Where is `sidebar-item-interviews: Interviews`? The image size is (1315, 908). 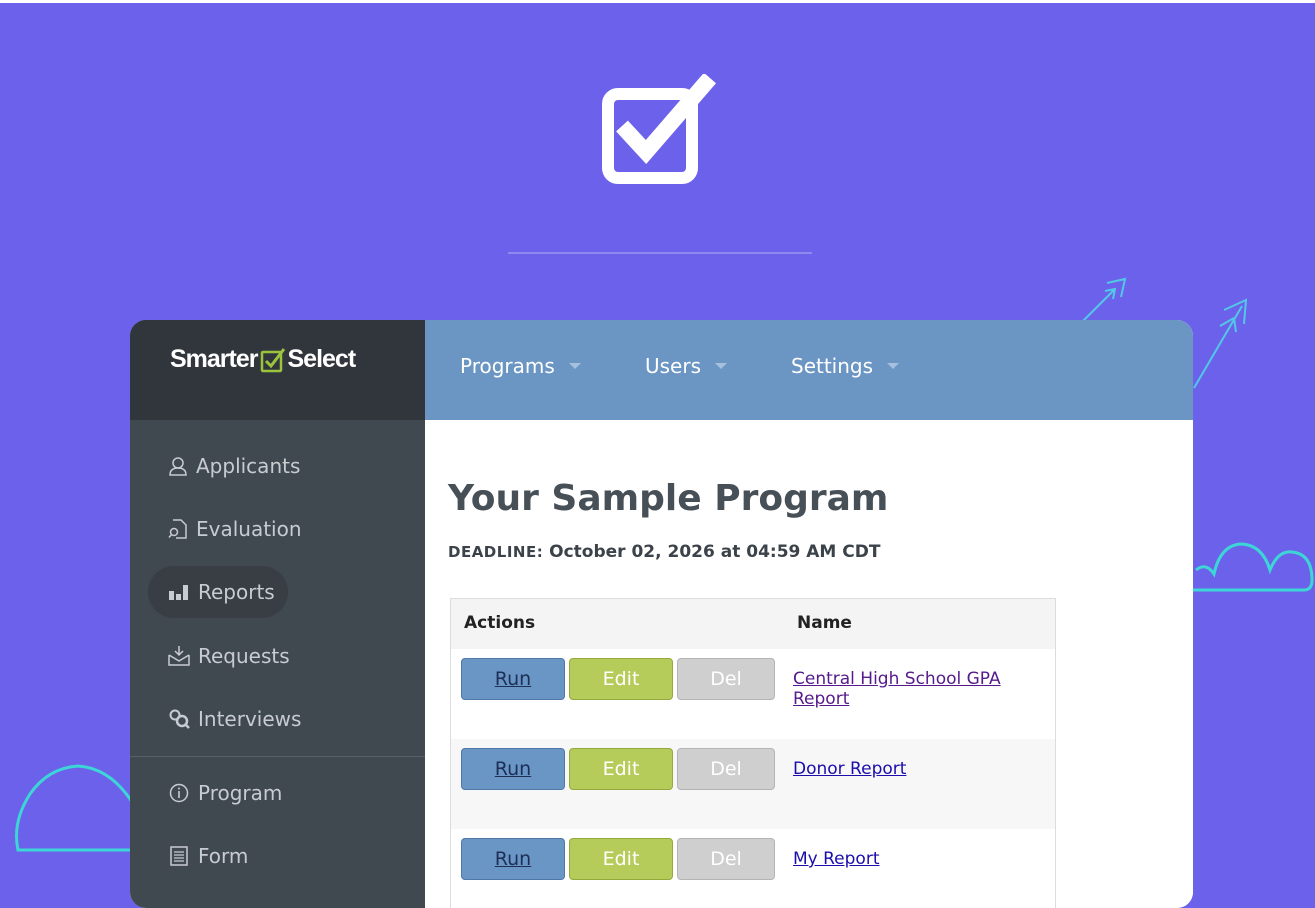 sidebar-item-interviews: Interviews is located at coordinates (224, 719).